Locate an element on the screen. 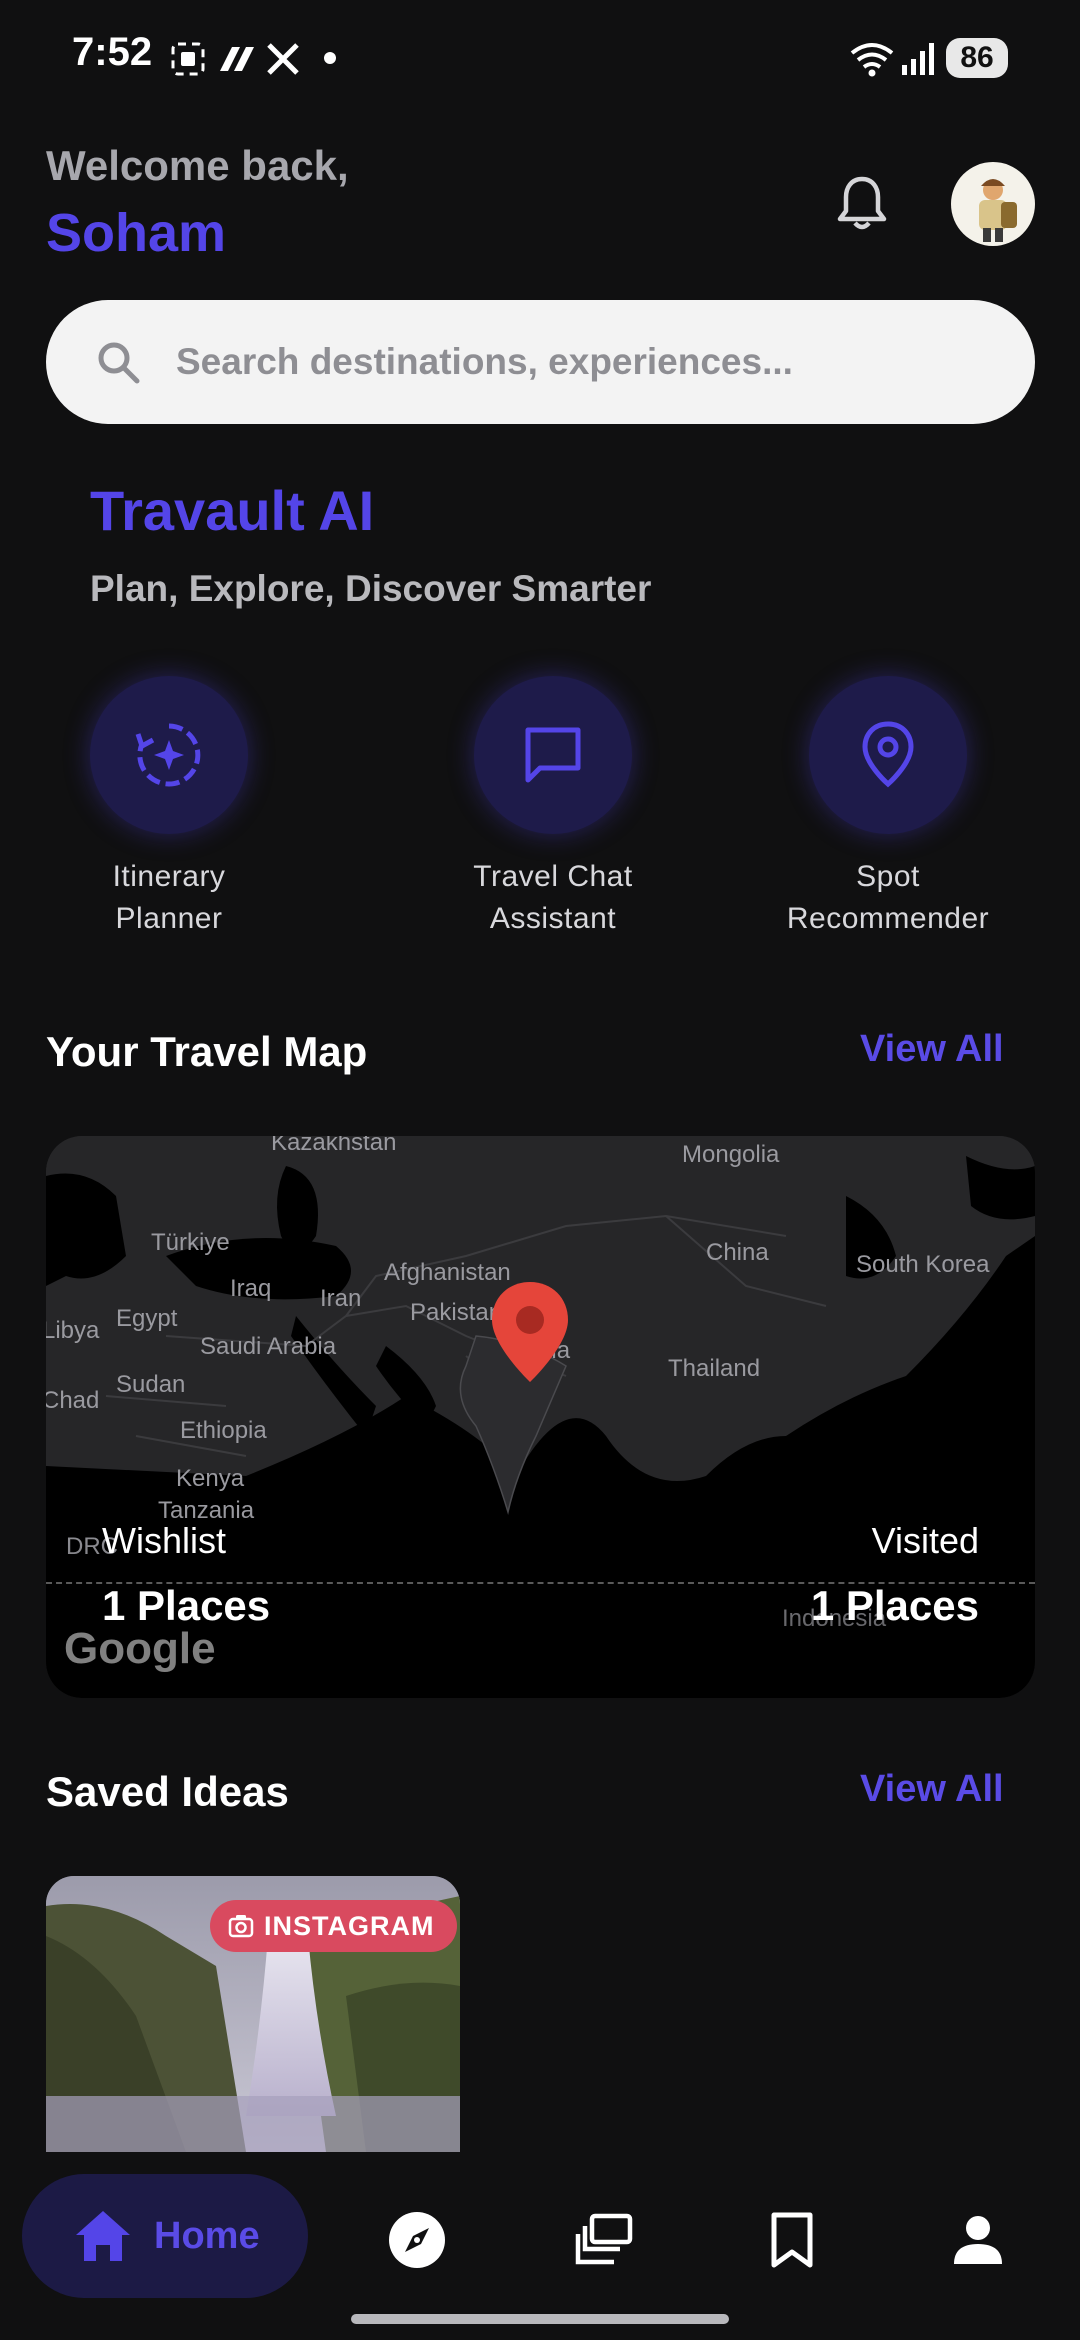 The width and height of the screenshot is (1080, 2340). screenshot-icon is located at coordinates (188, 59).